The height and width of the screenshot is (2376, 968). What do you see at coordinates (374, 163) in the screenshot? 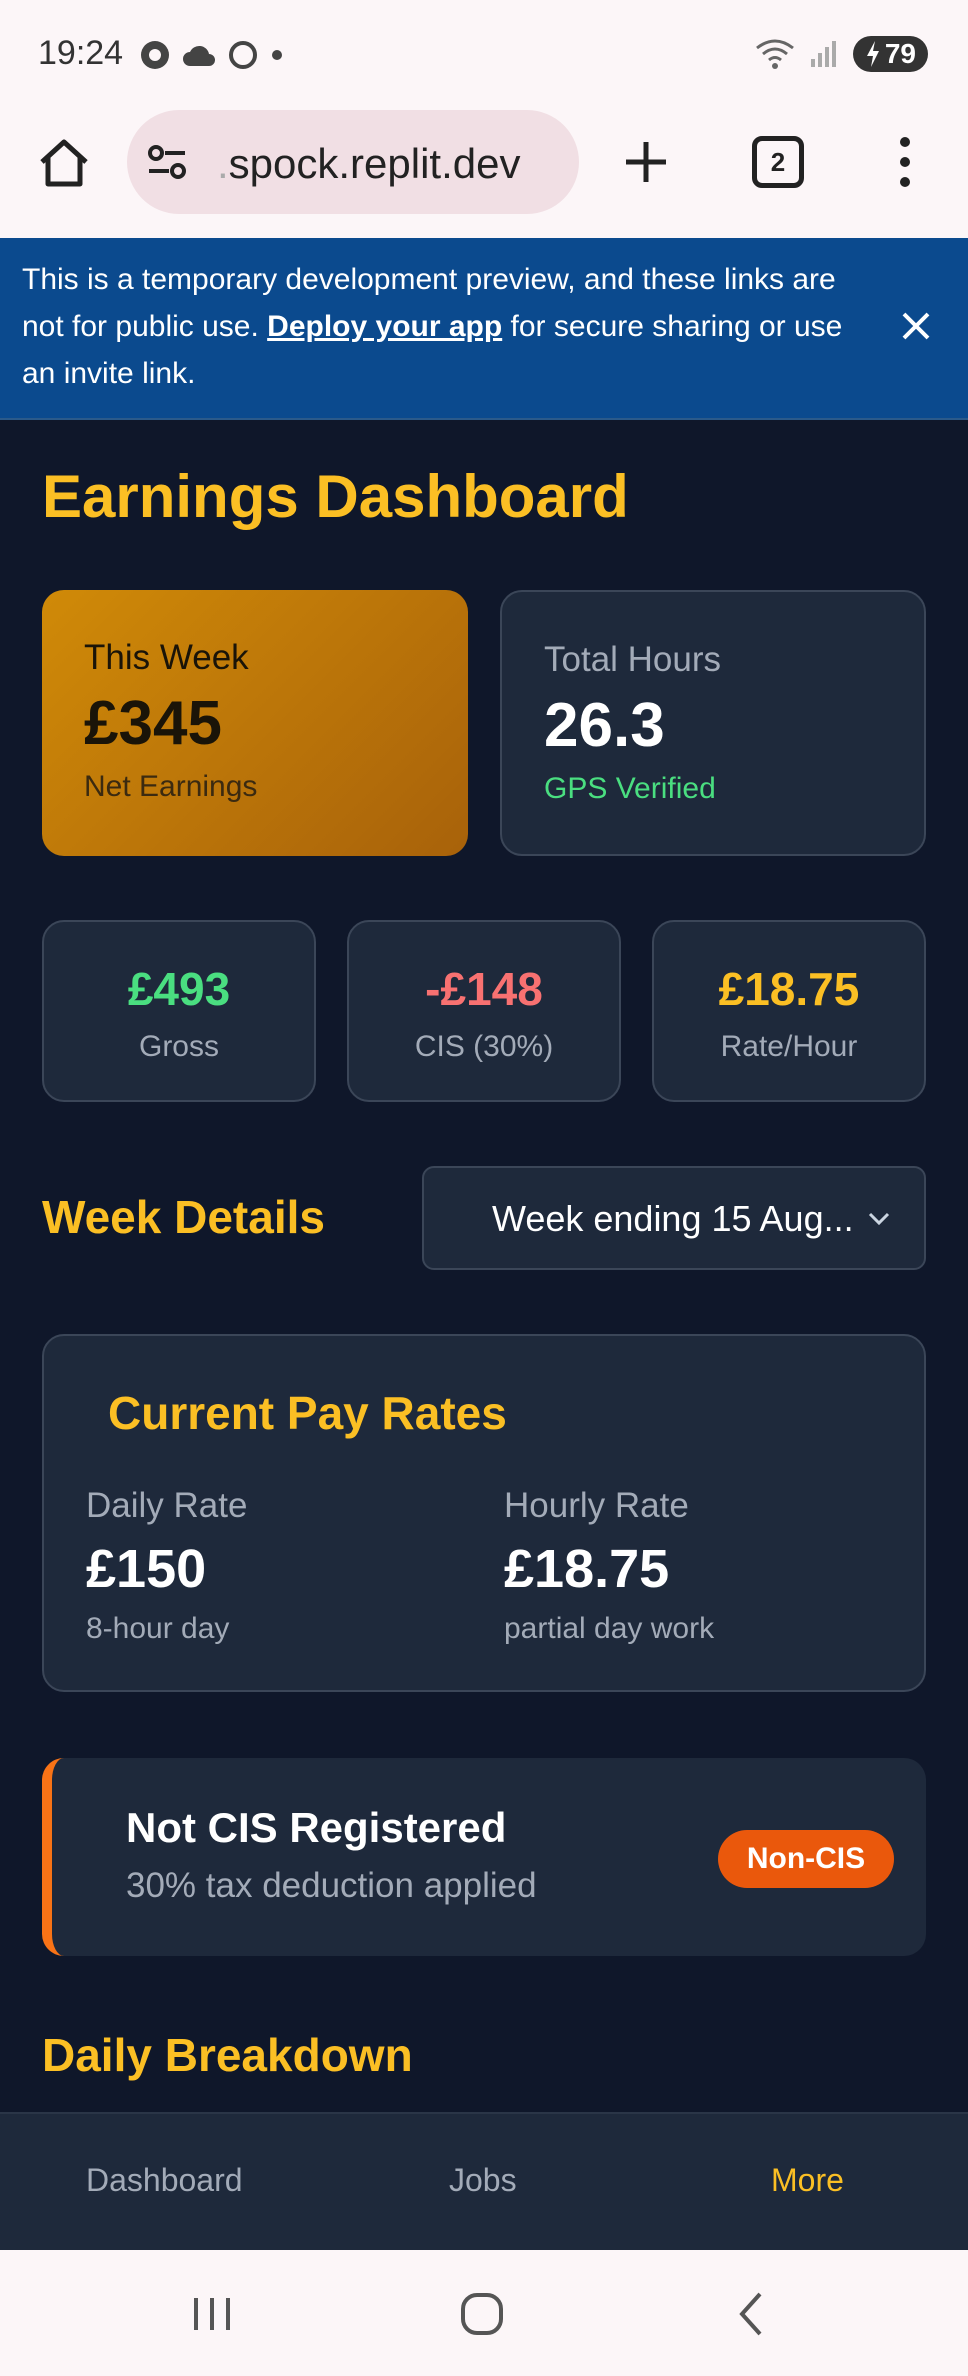
I see `url-host: spock.replit.dev` at bounding box center [374, 163].